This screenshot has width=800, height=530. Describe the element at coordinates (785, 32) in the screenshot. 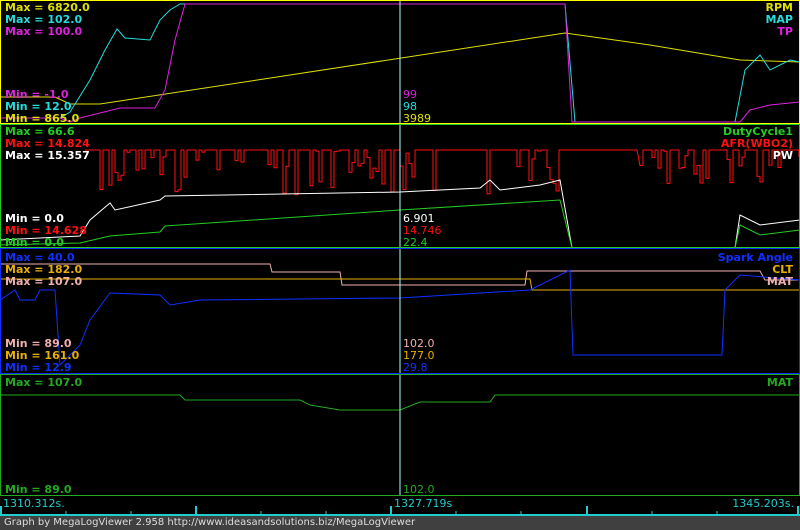

I see `legend-tp: TP` at that location.